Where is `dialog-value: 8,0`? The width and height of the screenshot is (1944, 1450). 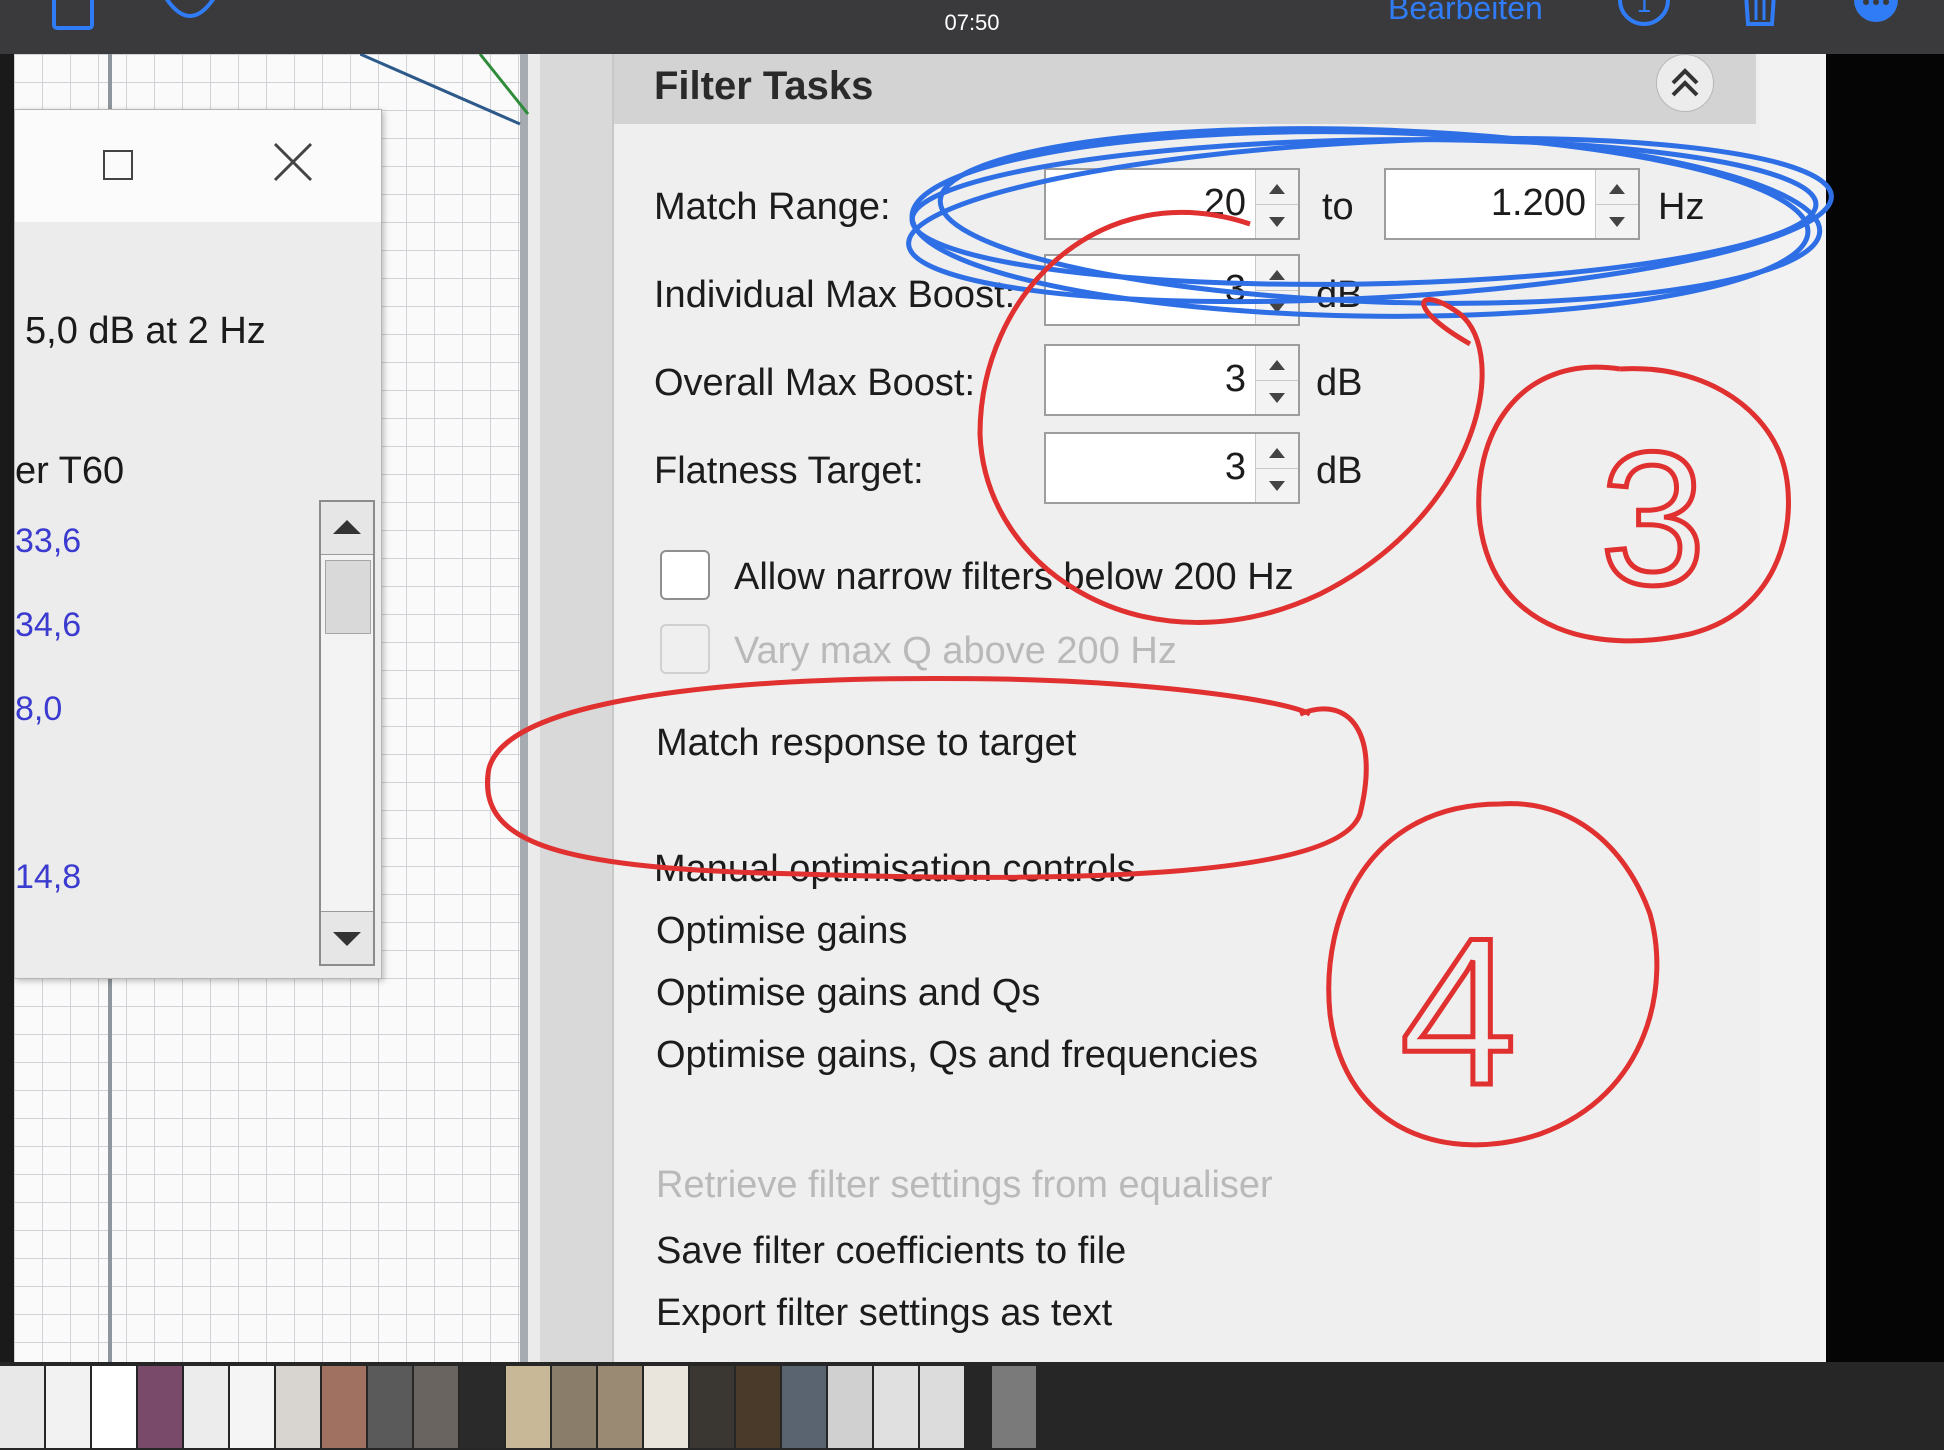 dialog-value: 8,0 is located at coordinates (39, 709).